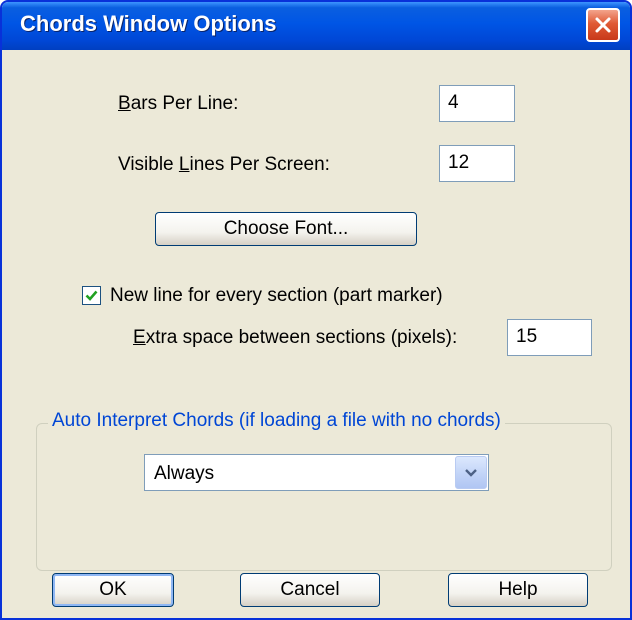  I want to click on bars-per-line-label: Bars Per Line:, so click(178, 104).